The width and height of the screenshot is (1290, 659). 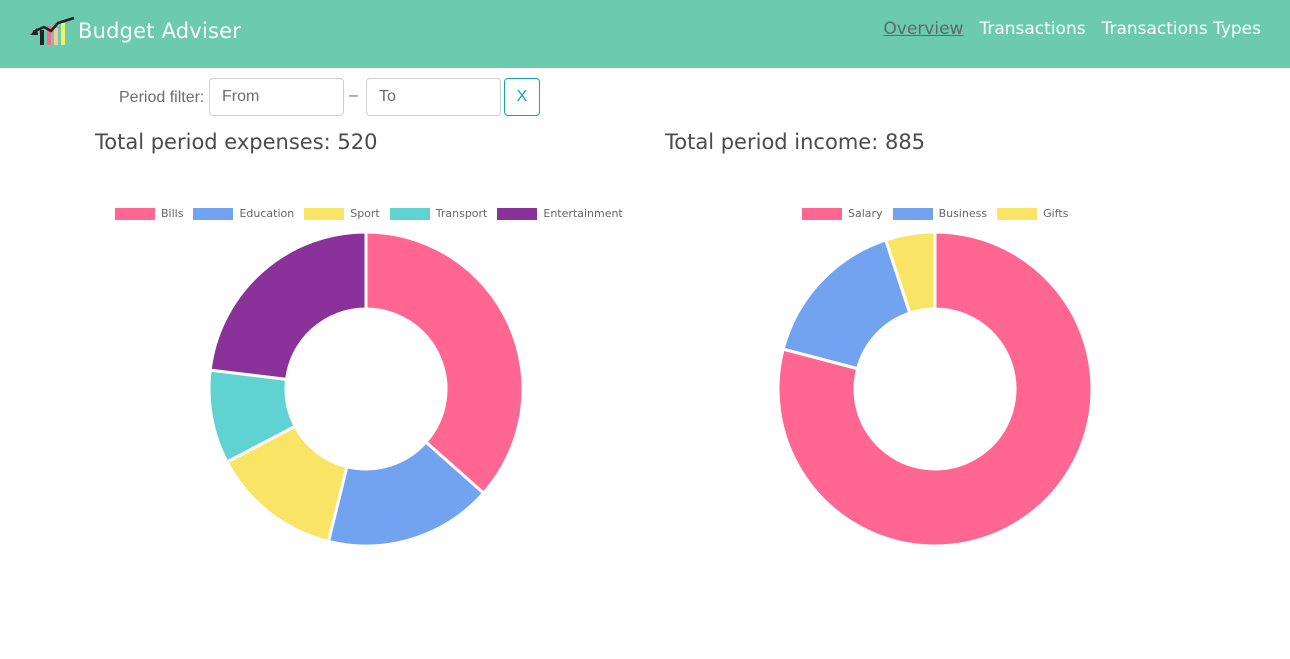 I want to click on legend-label: Transport, so click(x=461, y=213).